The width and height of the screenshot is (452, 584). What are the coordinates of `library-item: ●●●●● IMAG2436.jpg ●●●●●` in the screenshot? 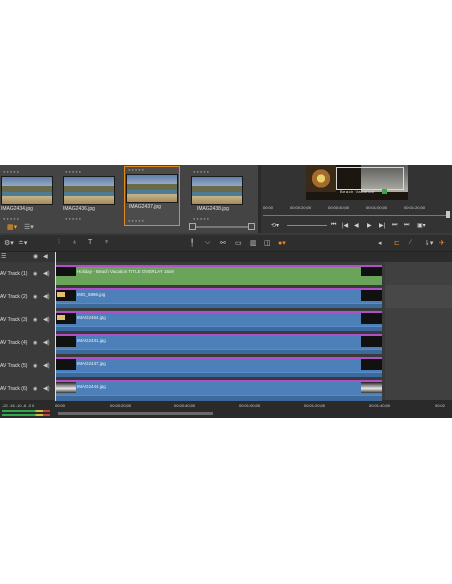 It's located at (89, 196).